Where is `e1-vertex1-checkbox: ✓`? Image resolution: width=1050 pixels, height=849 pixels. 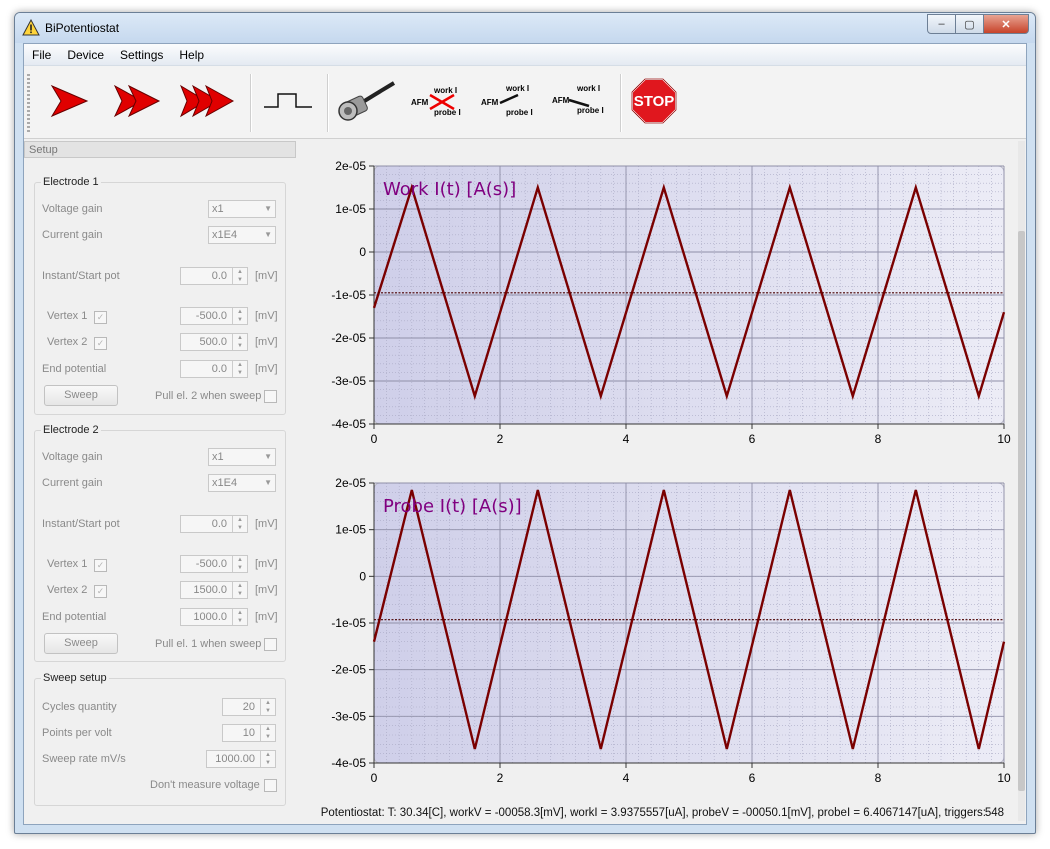 e1-vertex1-checkbox: ✓ is located at coordinates (100, 317).